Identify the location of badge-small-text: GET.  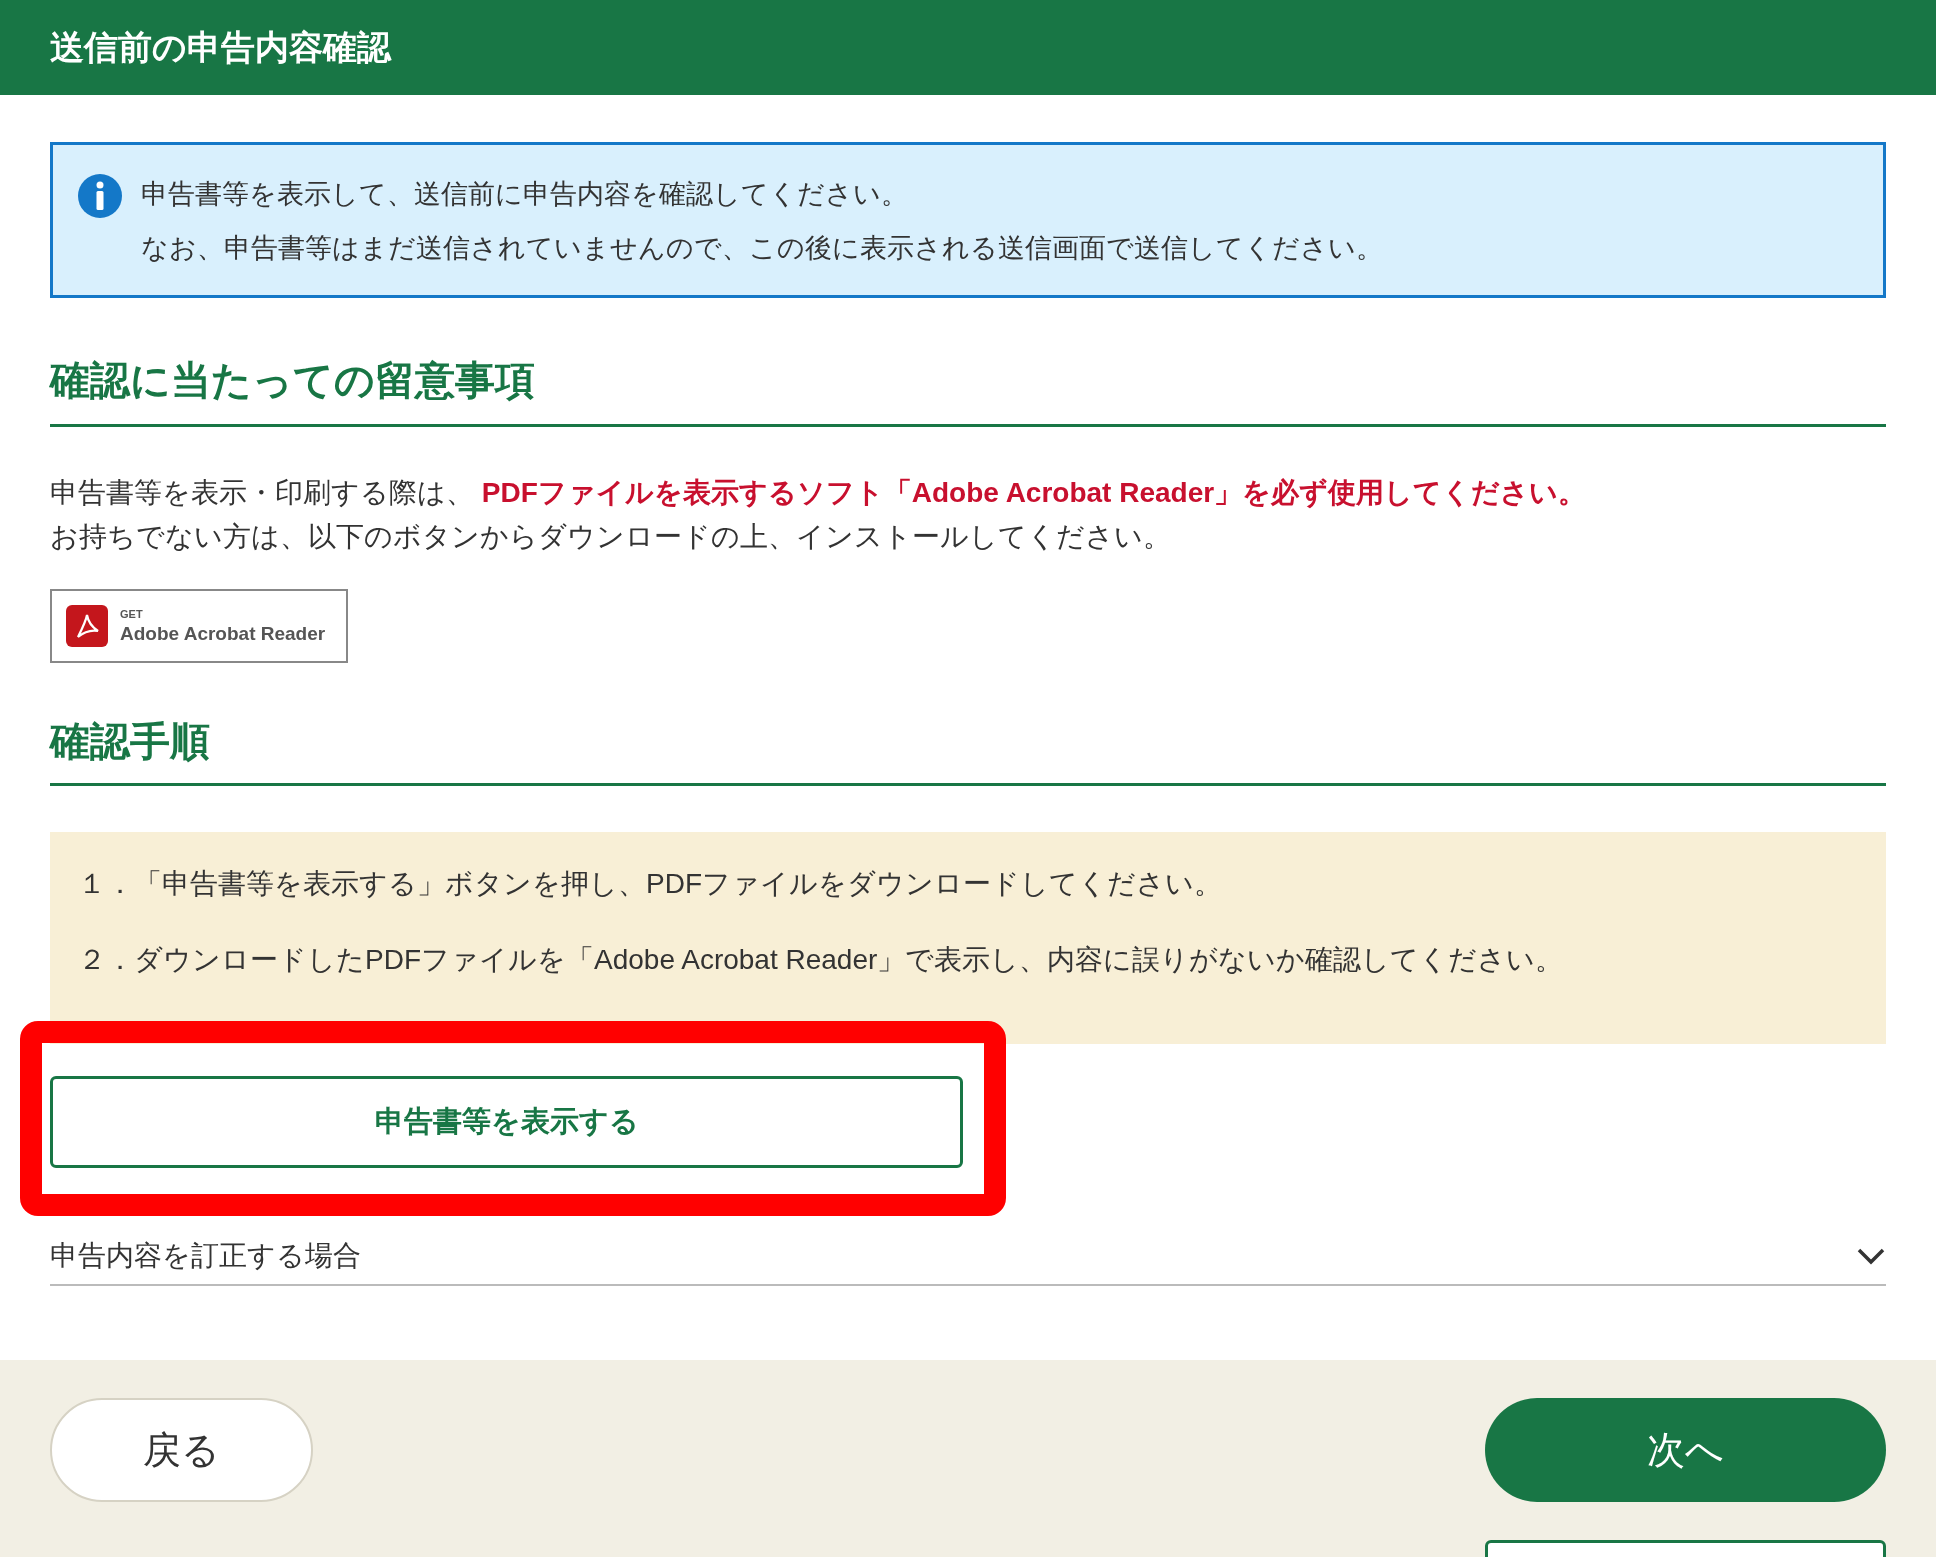
(132, 614).